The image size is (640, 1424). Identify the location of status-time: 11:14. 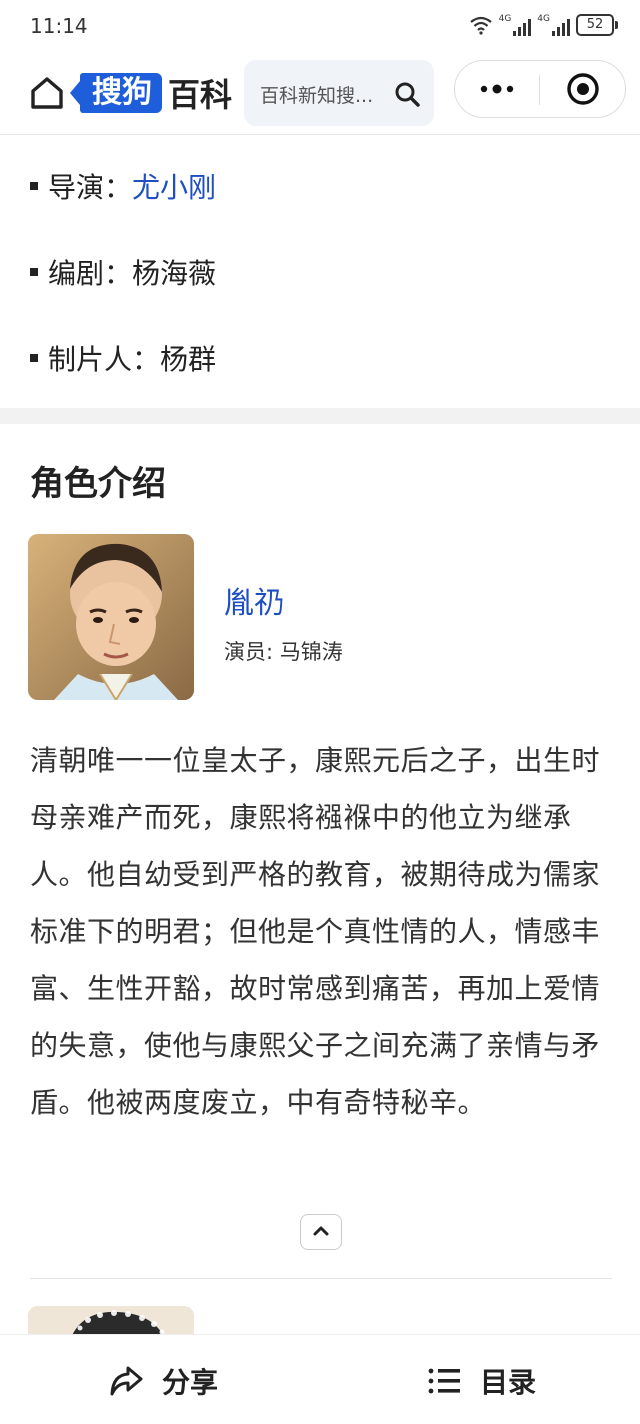
(59, 26).